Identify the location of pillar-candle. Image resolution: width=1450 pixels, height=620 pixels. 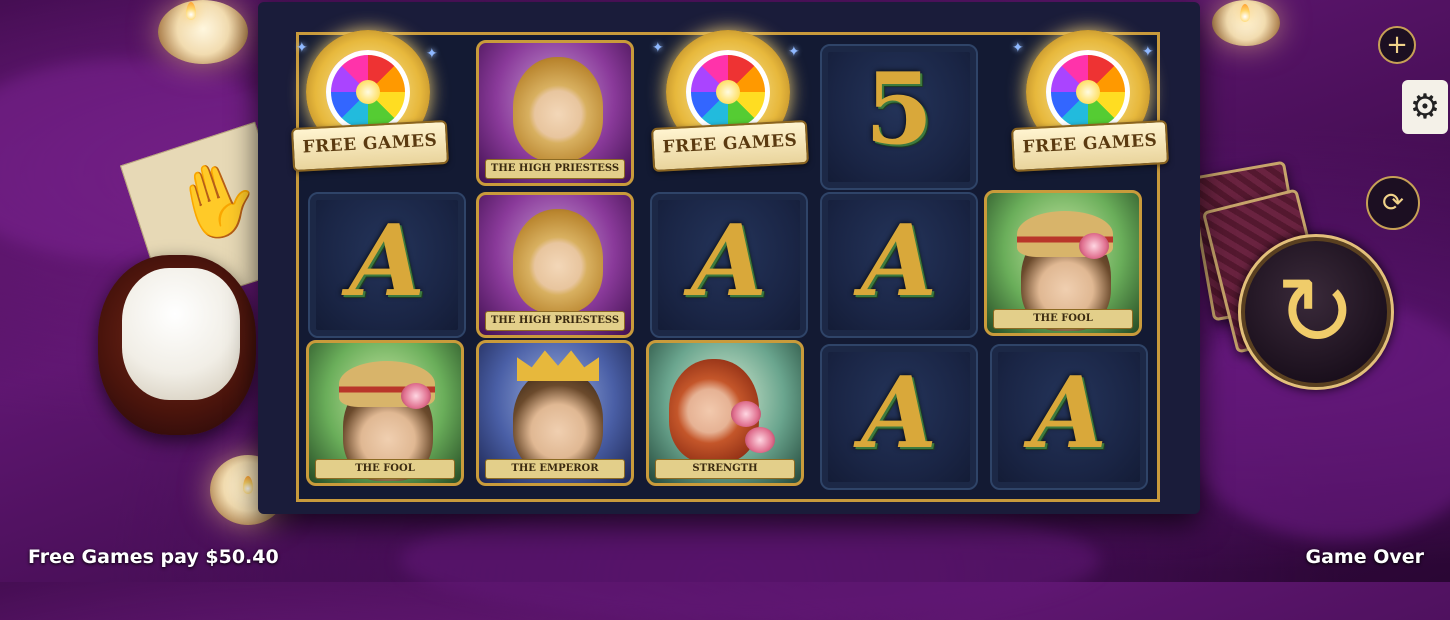
(181, 334).